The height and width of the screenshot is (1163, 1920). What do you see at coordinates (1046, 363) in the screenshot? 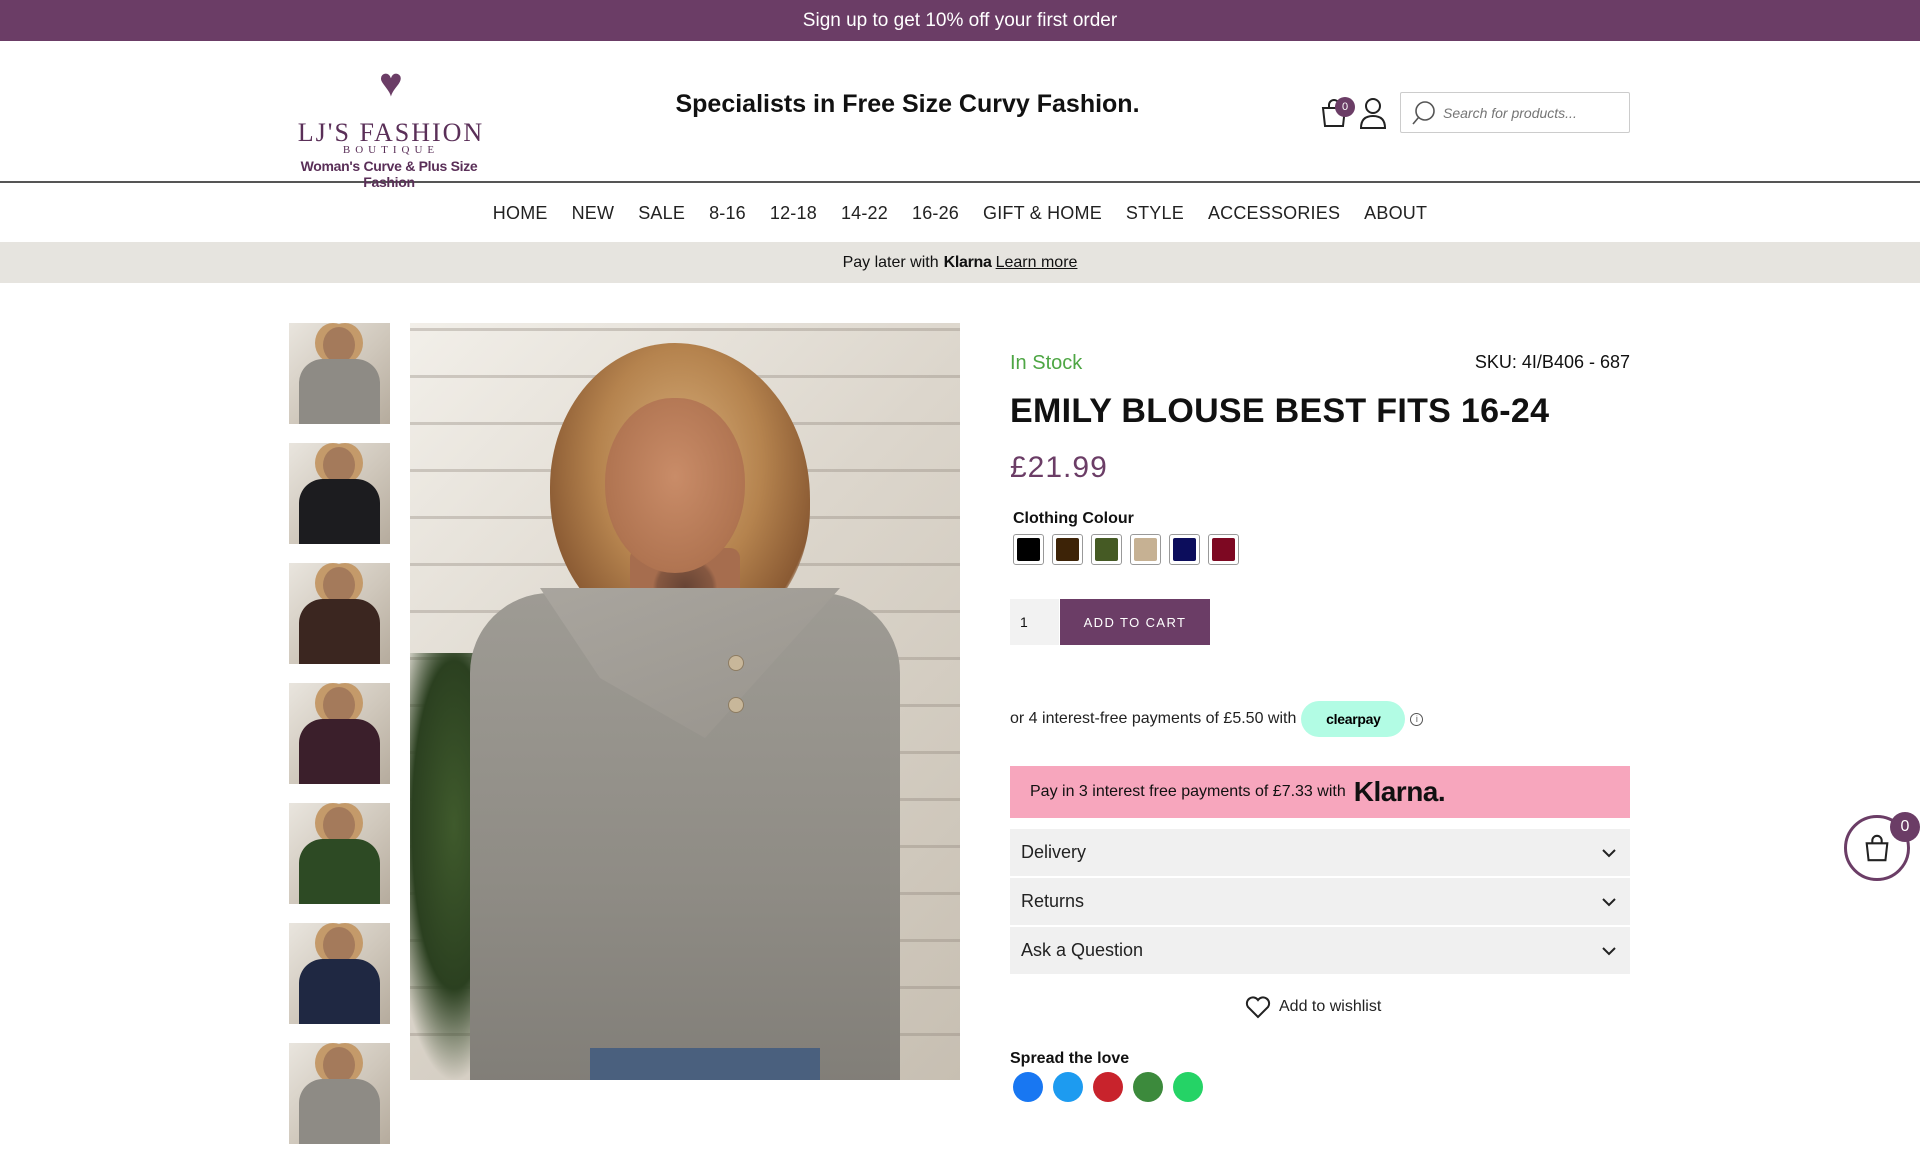
I see `stock-status: In Stock` at bounding box center [1046, 363].